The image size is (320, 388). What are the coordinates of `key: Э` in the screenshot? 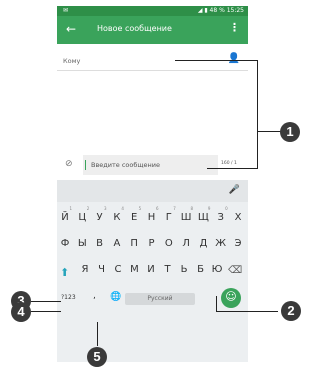 It's located at (238, 243).